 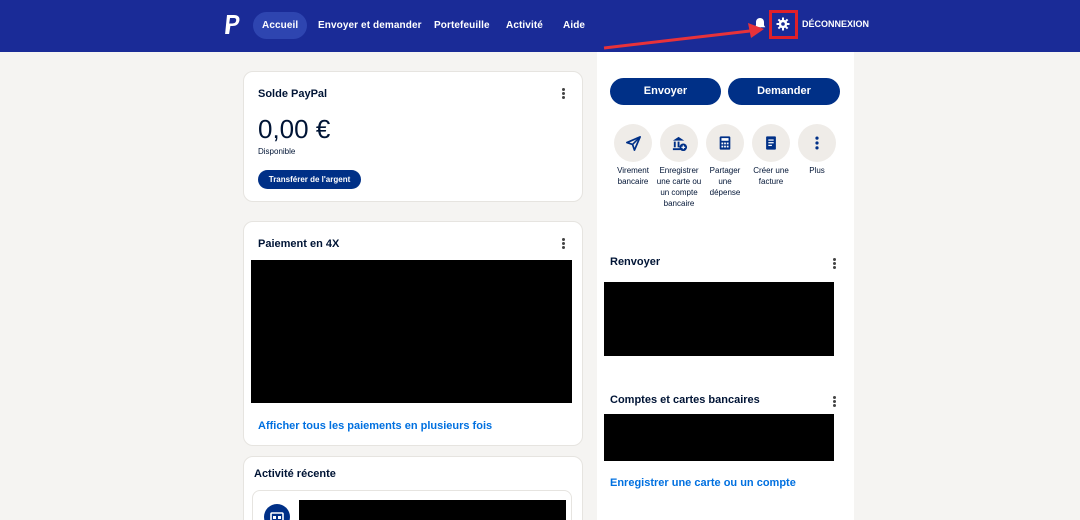 I want to click on send-arrow-icon, so click(x=633, y=143).